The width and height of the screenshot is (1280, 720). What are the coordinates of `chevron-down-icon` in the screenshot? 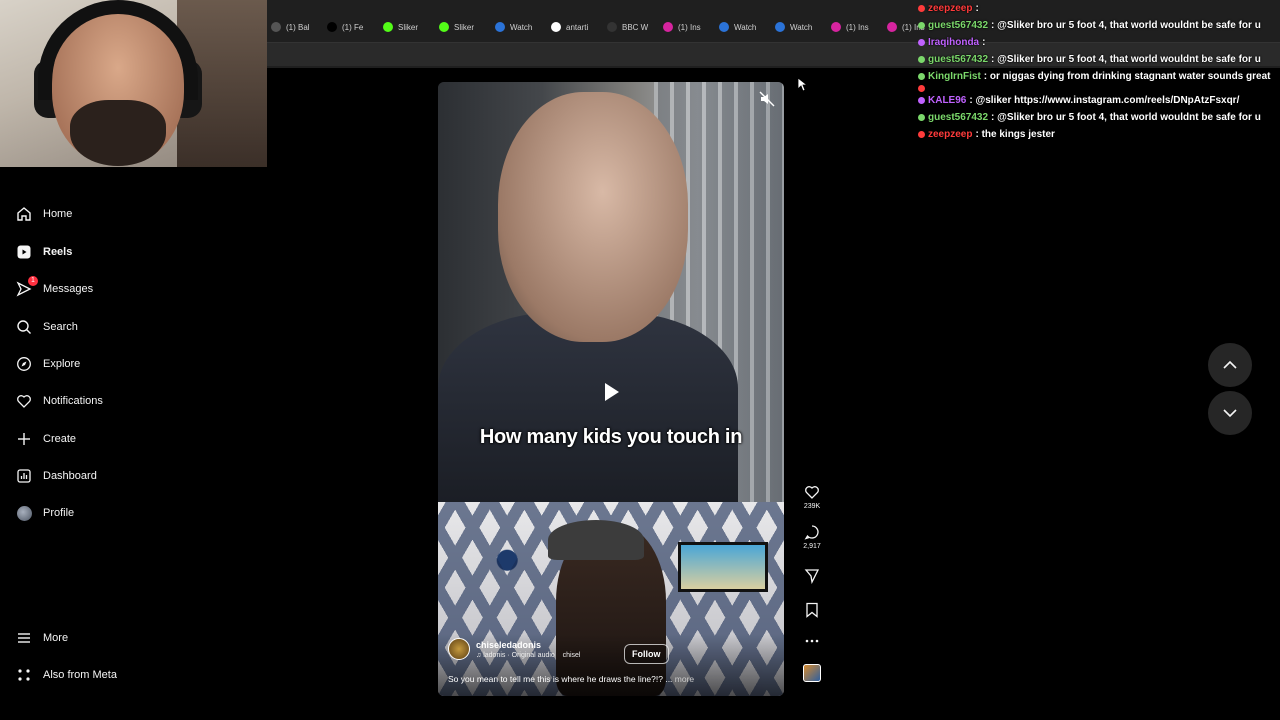 It's located at (1230, 413).